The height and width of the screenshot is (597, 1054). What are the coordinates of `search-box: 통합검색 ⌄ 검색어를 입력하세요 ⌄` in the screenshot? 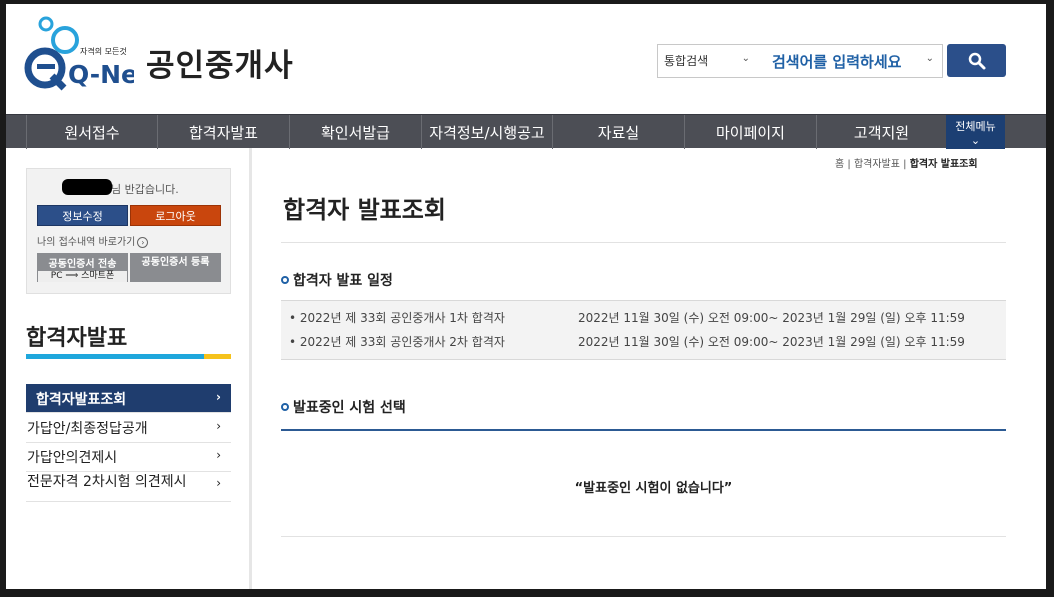 It's located at (800, 61).